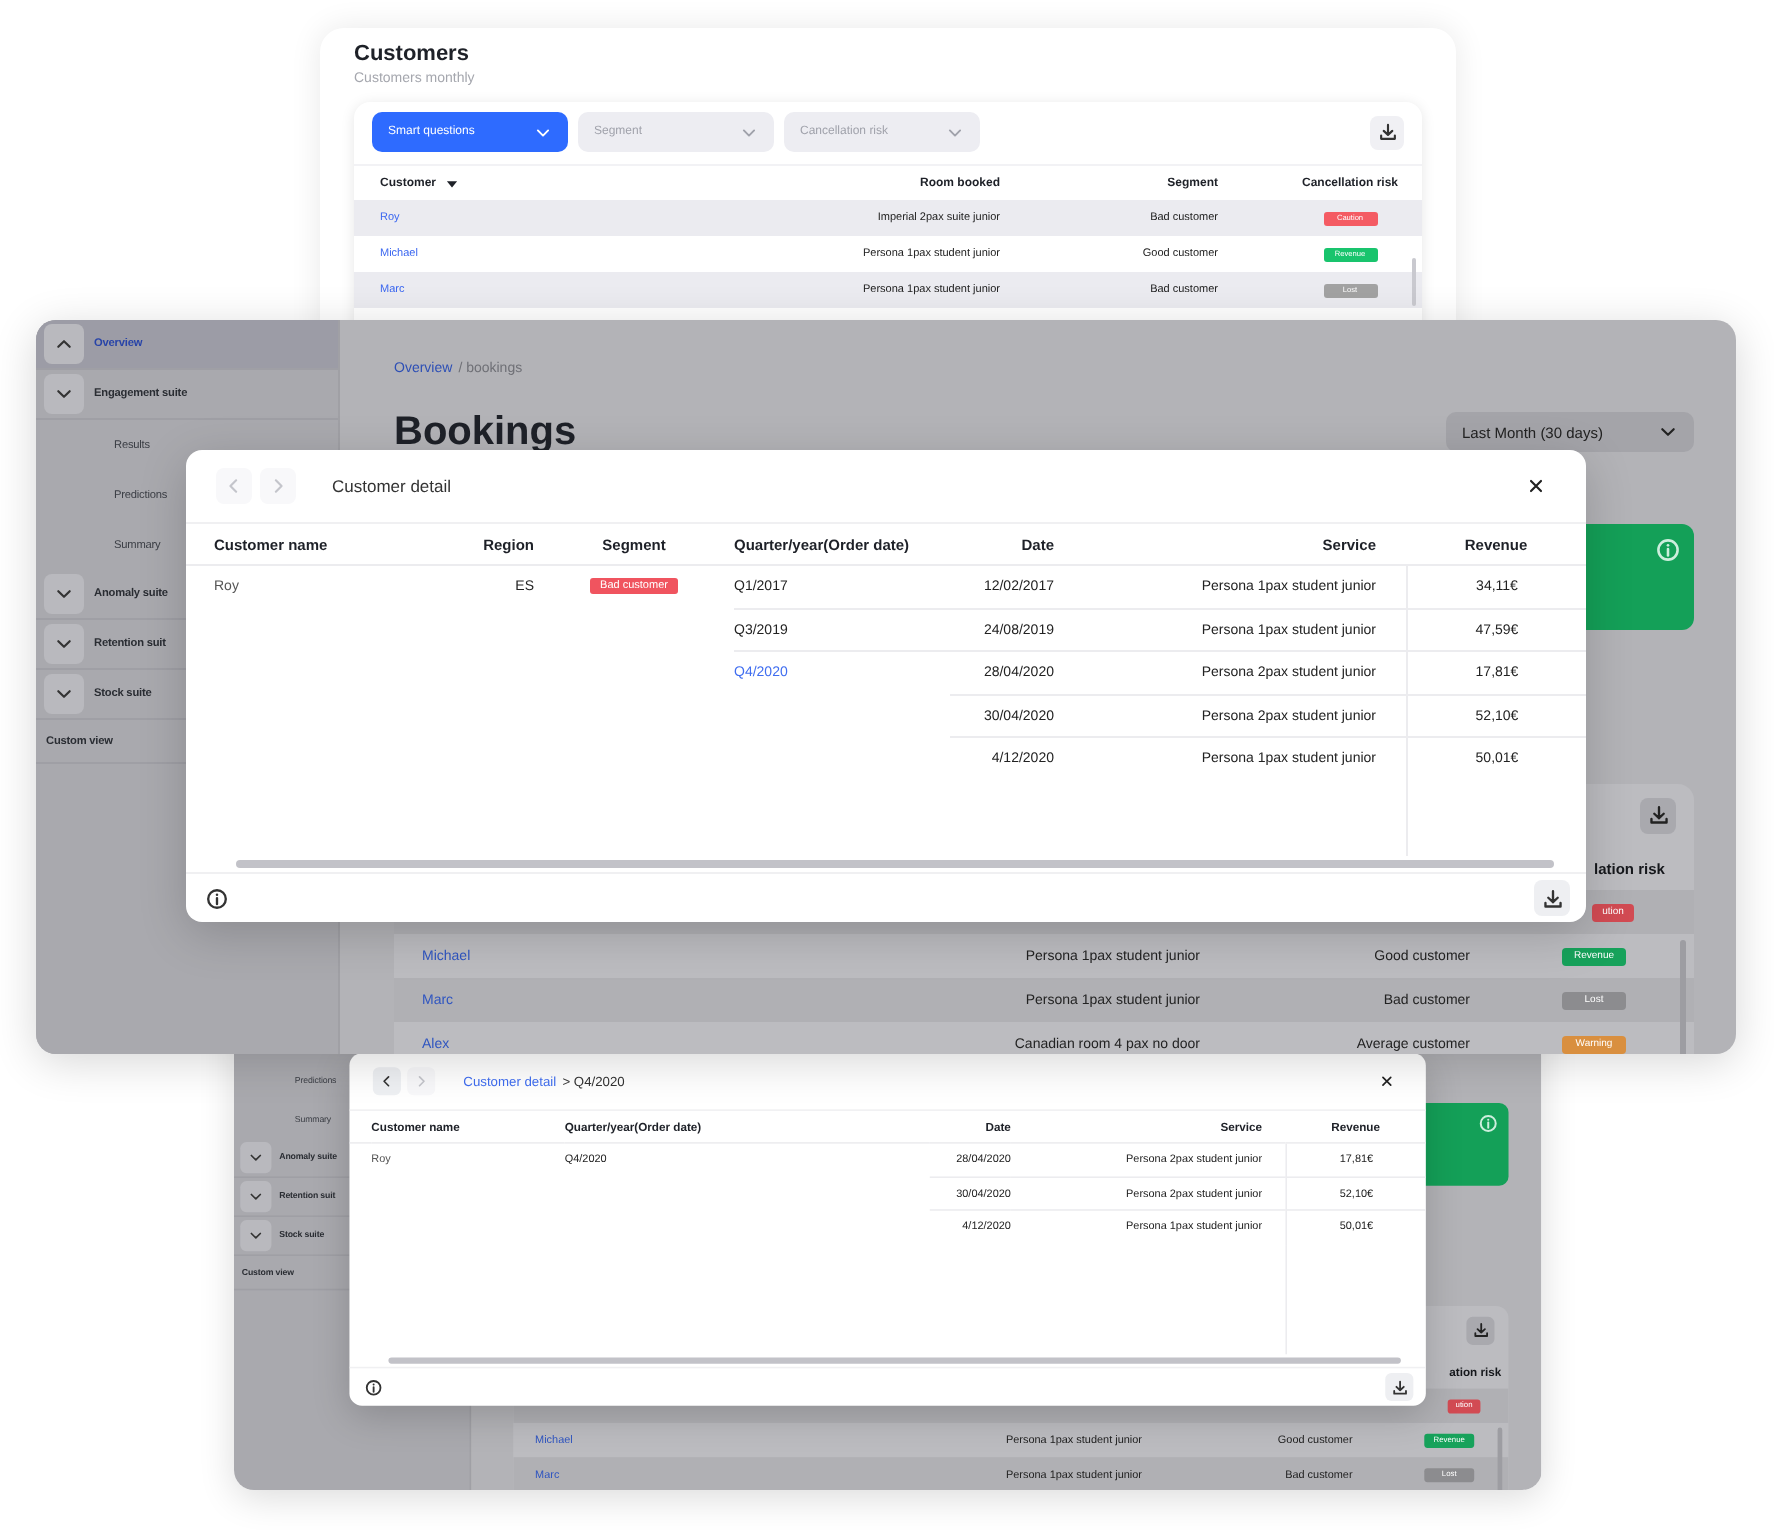 The height and width of the screenshot is (1530, 1774). I want to click on page-title: Bookings, so click(485, 432).